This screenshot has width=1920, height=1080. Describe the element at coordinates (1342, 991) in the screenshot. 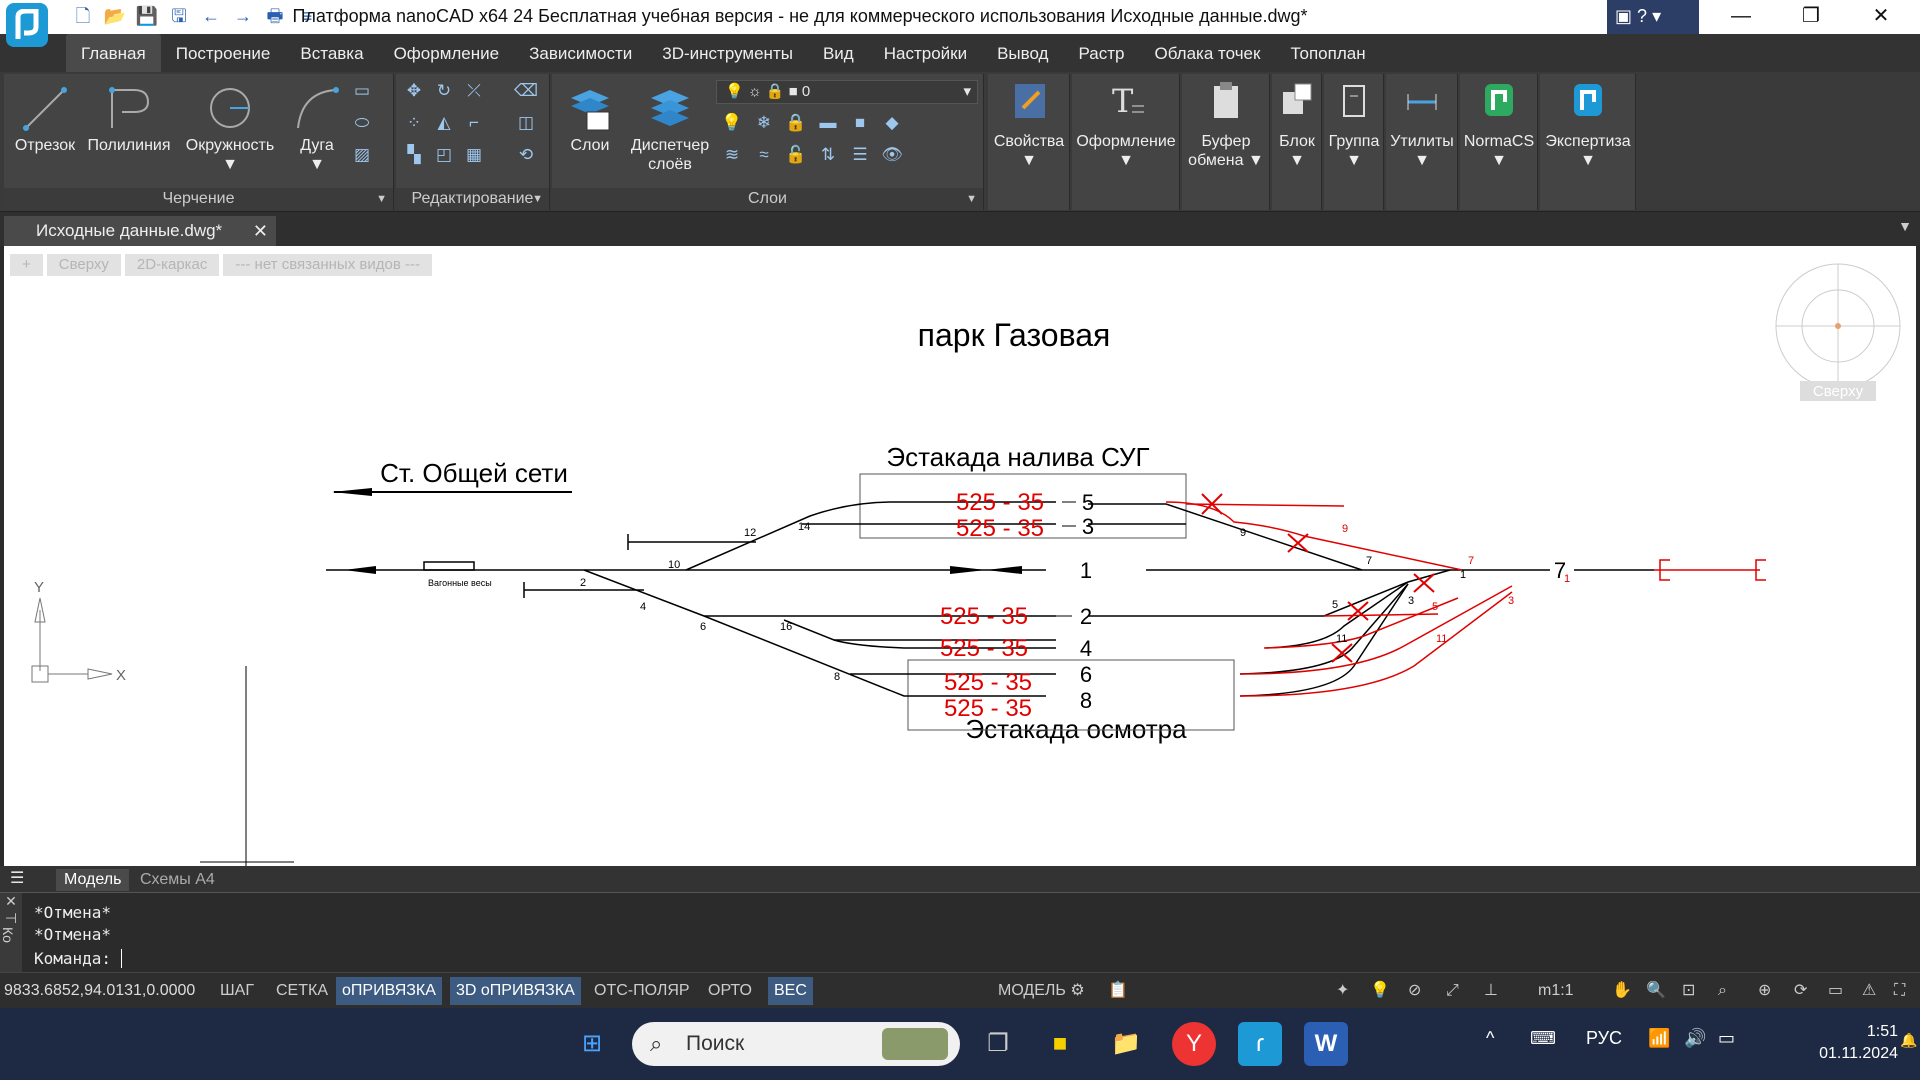

I see `annotation-icon: ✦` at that location.